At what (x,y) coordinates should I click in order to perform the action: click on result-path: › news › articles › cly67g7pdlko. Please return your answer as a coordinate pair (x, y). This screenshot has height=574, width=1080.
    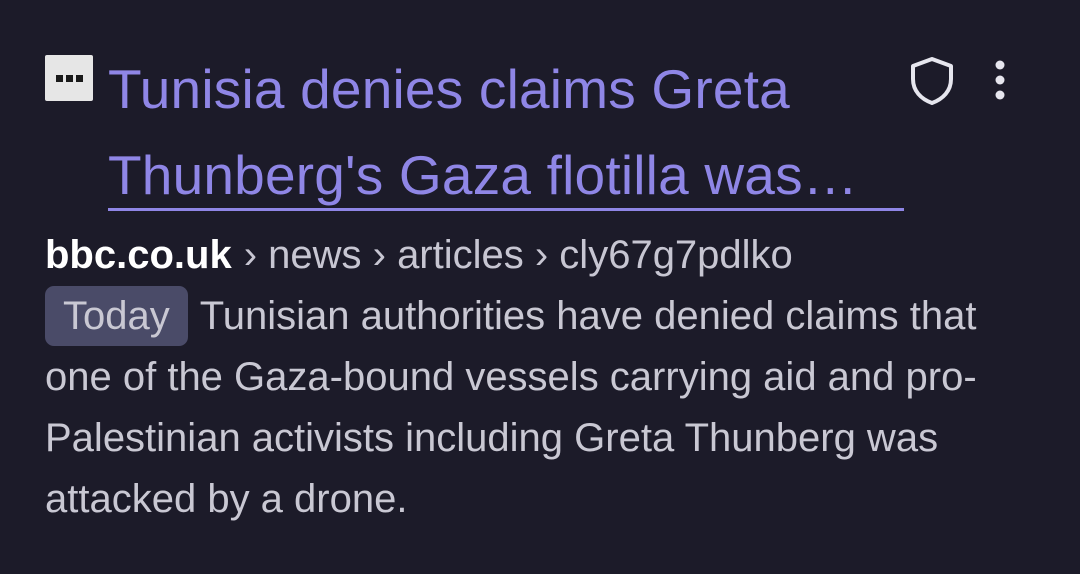
    Looking at the image, I should click on (518, 255).